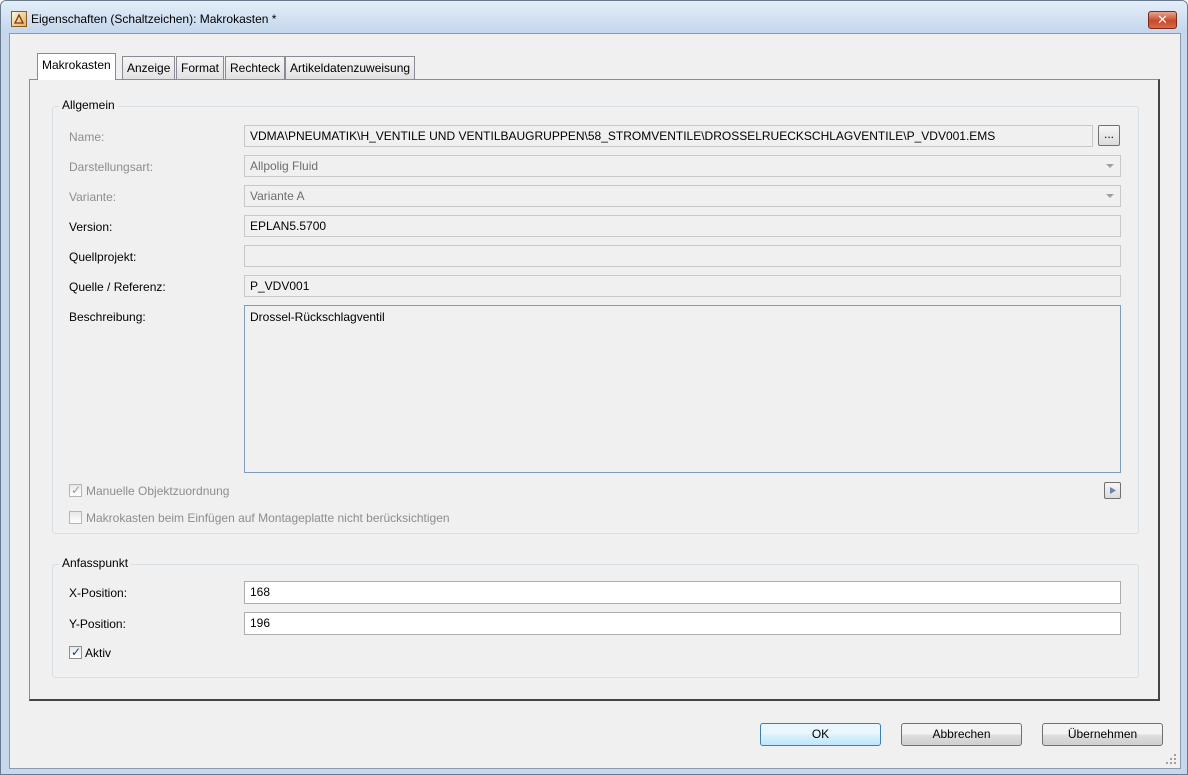 The width and height of the screenshot is (1188, 775). I want to click on resize-grip-icon, so click(1171, 759).